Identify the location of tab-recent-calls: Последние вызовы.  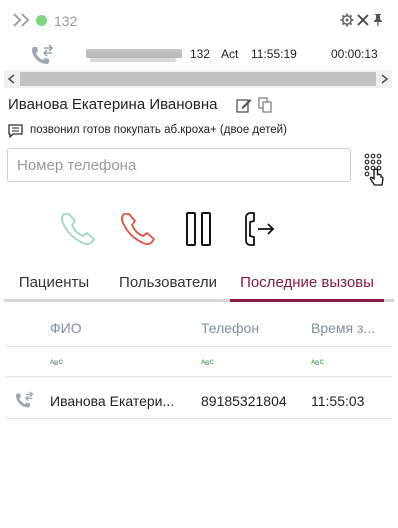
(307, 284).